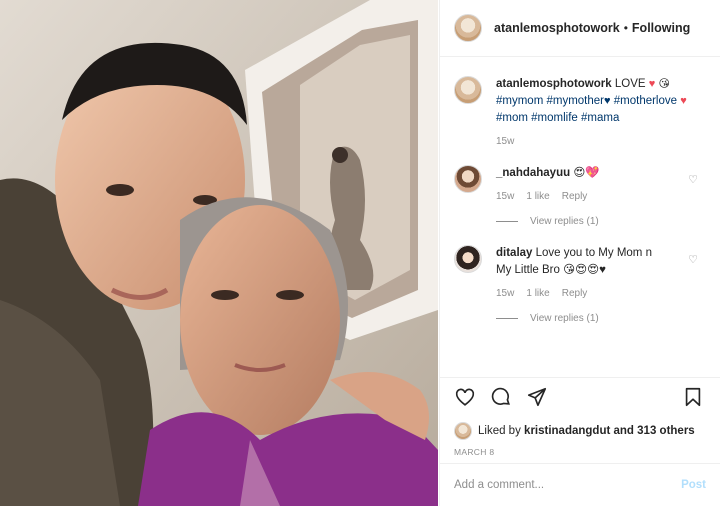 The height and width of the screenshot is (506, 720). I want to click on bookmark-icon, so click(694, 398).